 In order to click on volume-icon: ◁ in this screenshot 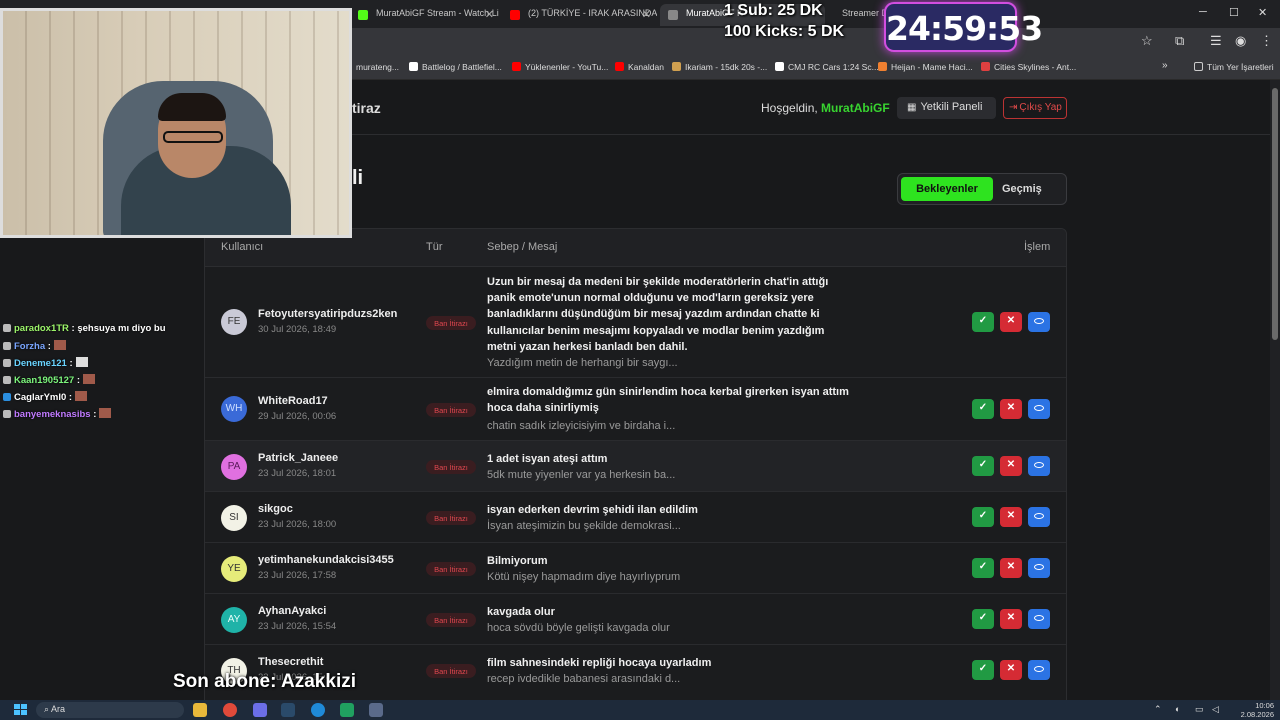, I will do `click(1215, 709)`.